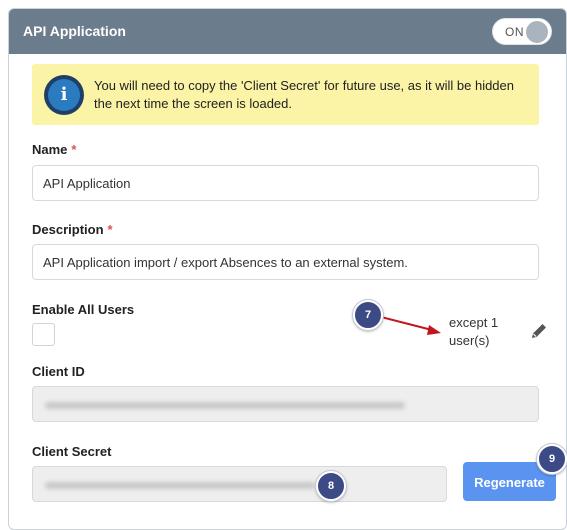 The image size is (567, 530). What do you see at coordinates (331, 486) in the screenshot?
I see `step-badge-8: 8` at bounding box center [331, 486].